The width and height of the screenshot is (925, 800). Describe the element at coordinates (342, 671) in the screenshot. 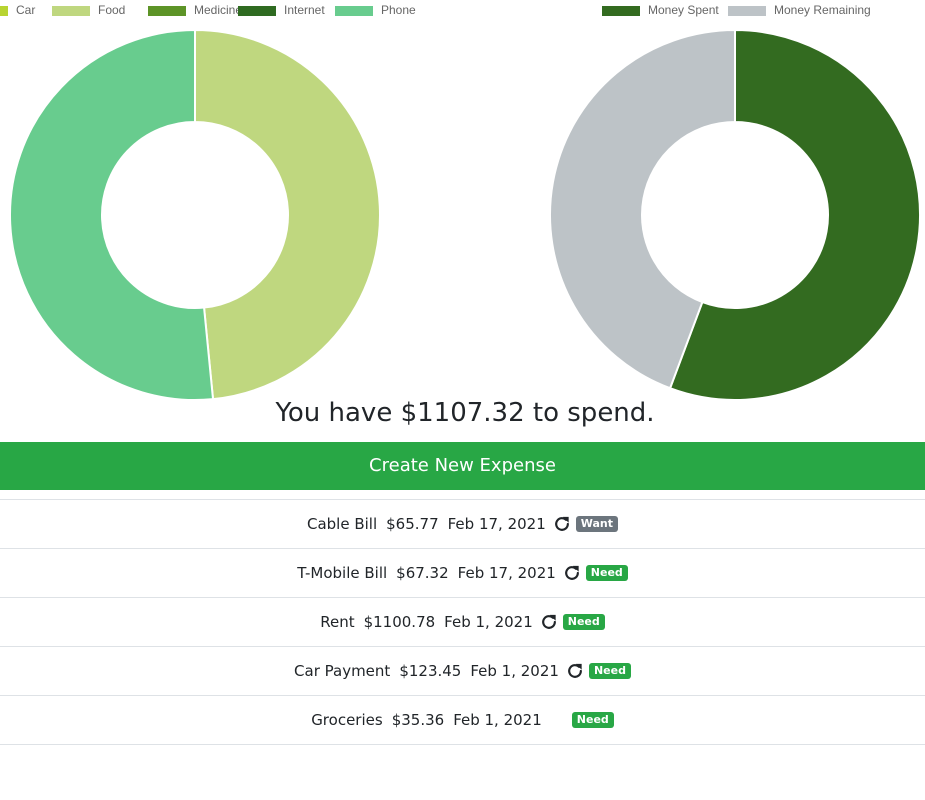

I see `expense-name: Car Payment` at that location.